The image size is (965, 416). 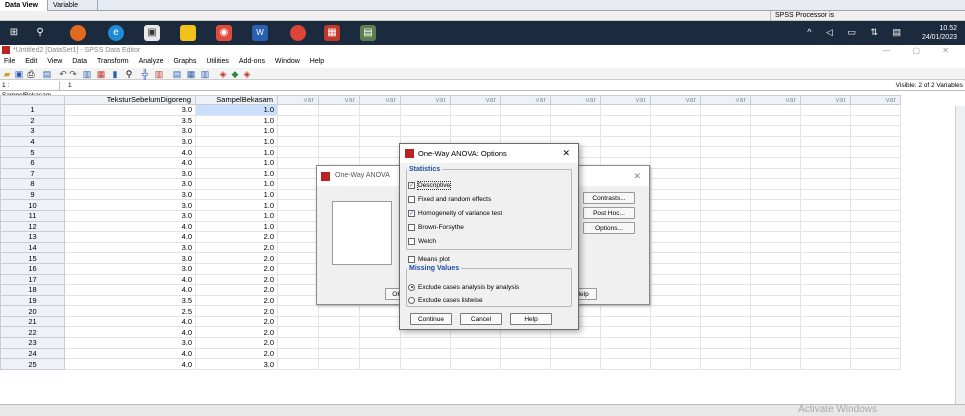 What do you see at coordinates (32, 343) in the screenshot?
I see `row-number: 23` at bounding box center [32, 343].